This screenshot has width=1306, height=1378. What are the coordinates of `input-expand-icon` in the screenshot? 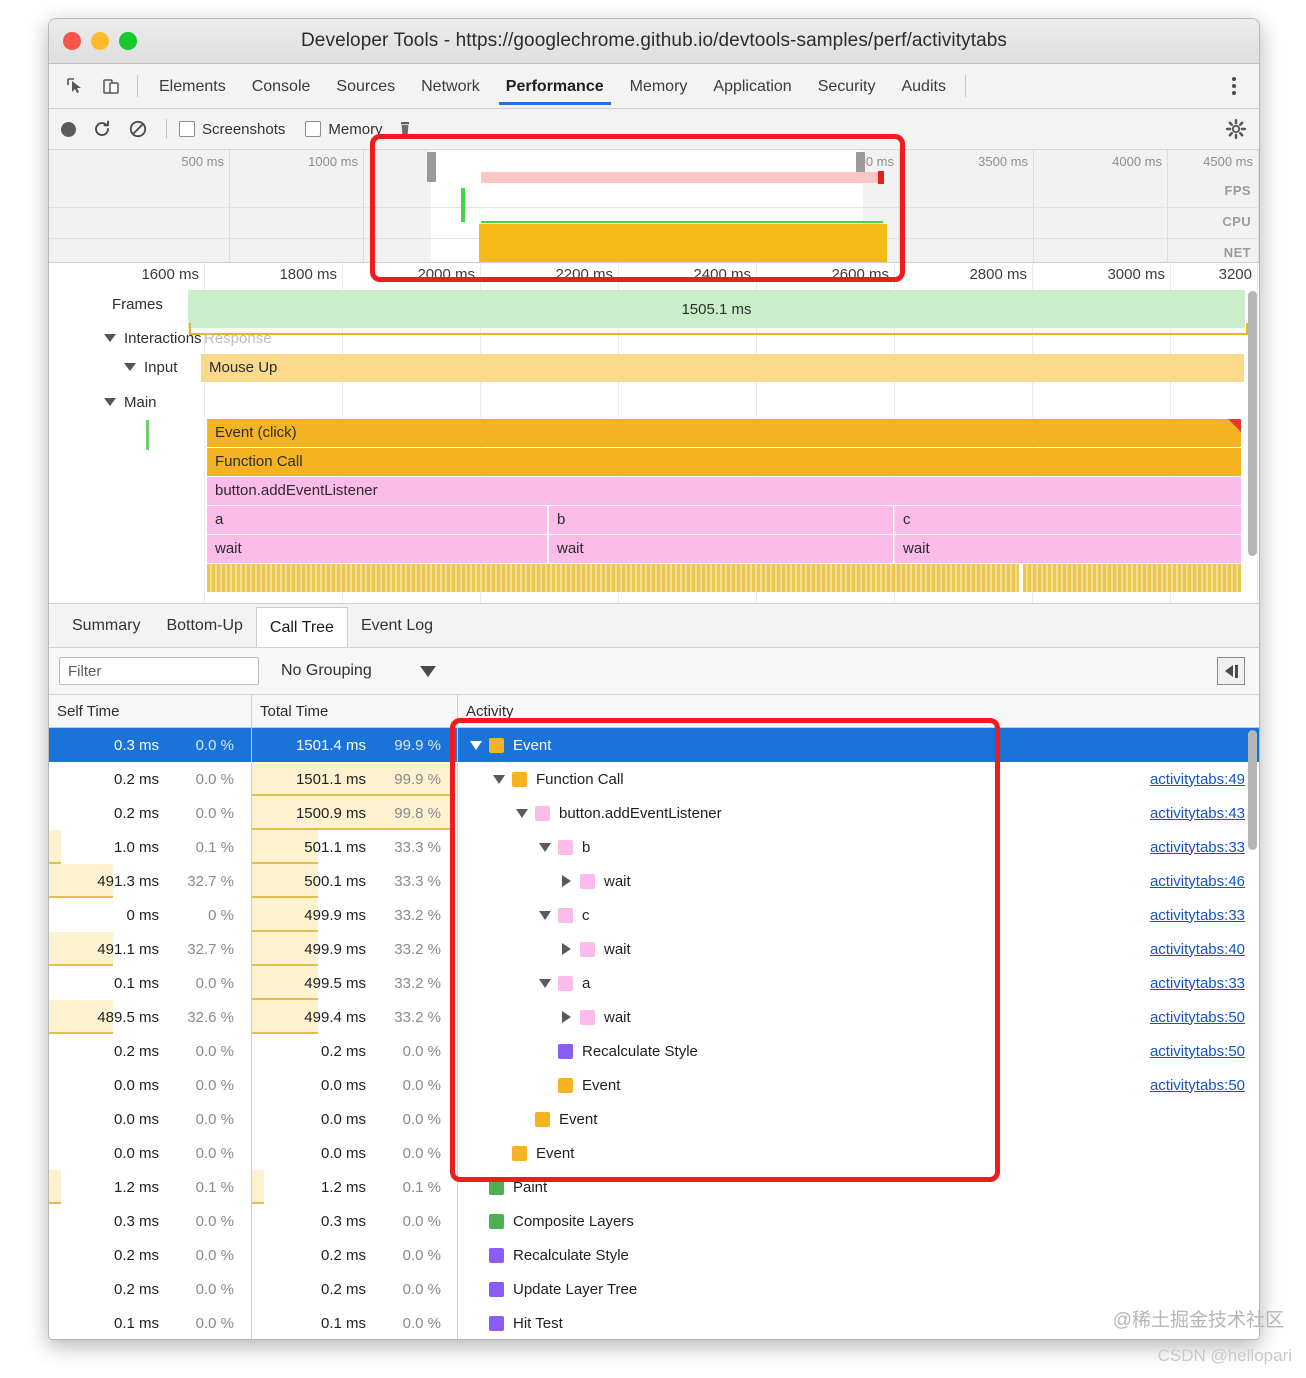 It's located at (130, 367).